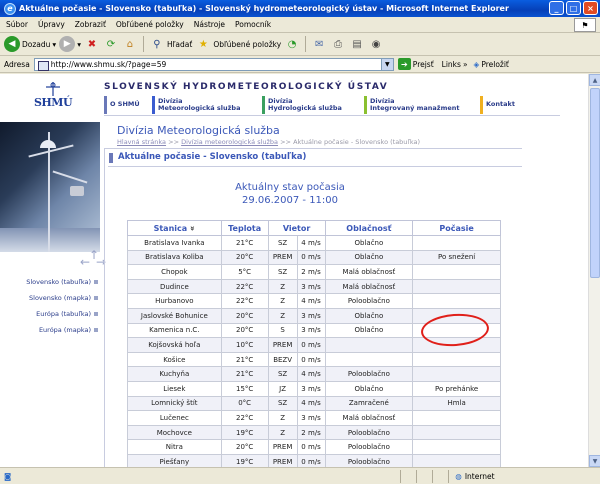 Image resolution: width=600 pixels, height=484 pixels. What do you see at coordinates (244, 403) in the screenshot?
I see `cell-temperature: 0°C` at bounding box center [244, 403].